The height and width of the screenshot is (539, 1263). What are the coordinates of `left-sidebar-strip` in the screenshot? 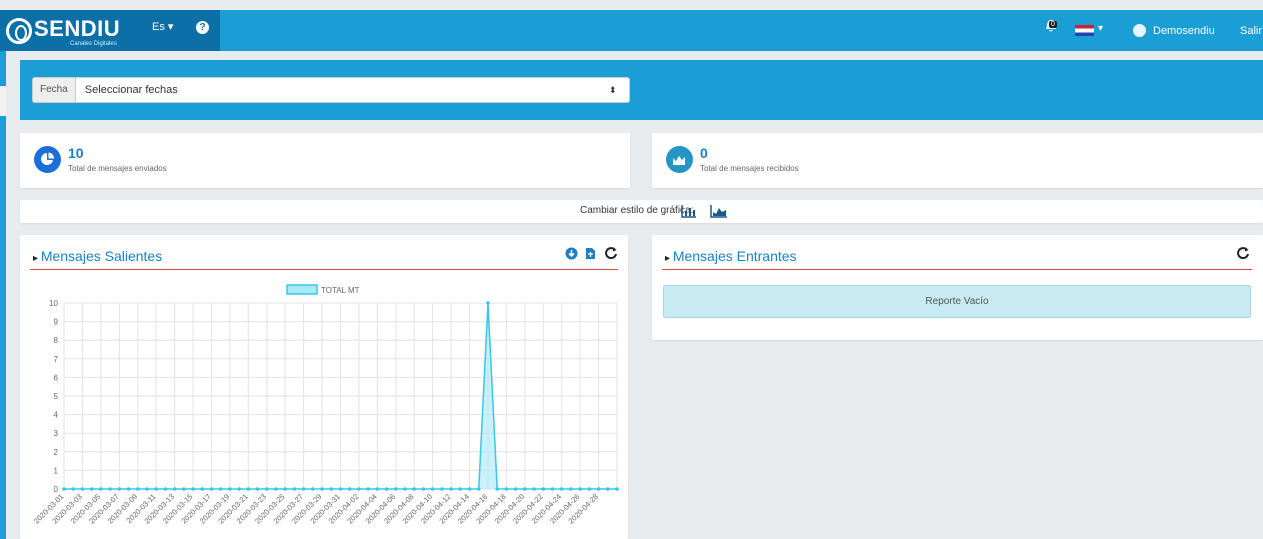 It's located at (3, 295).